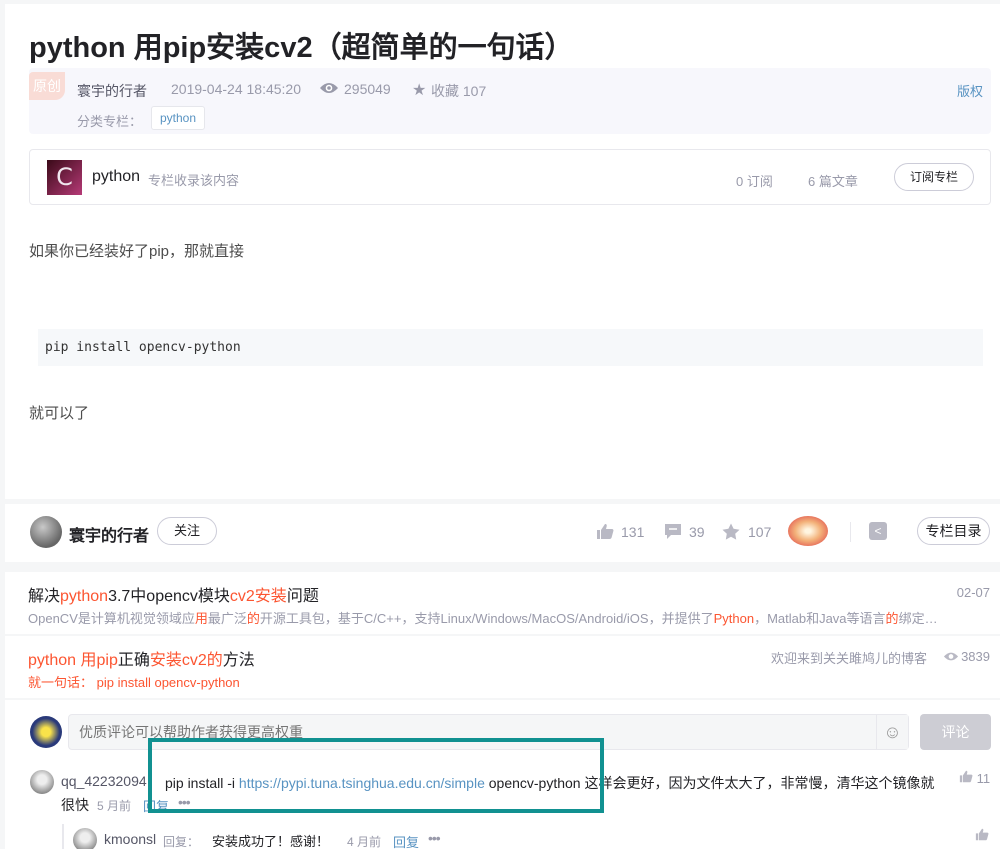 This screenshot has width=1000, height=849. Describe the element at coordinates (116, 177) in the screenshot. I see `column-name: python` at that location.